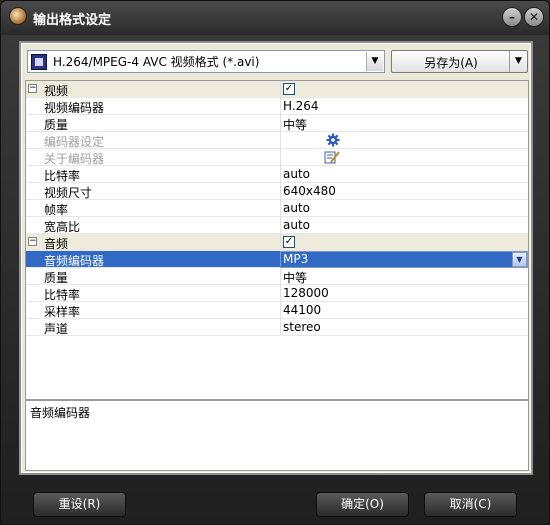  Describe the element at coordinates (512, 17) in the screenshot. I see `minimize-button: –` at that location.